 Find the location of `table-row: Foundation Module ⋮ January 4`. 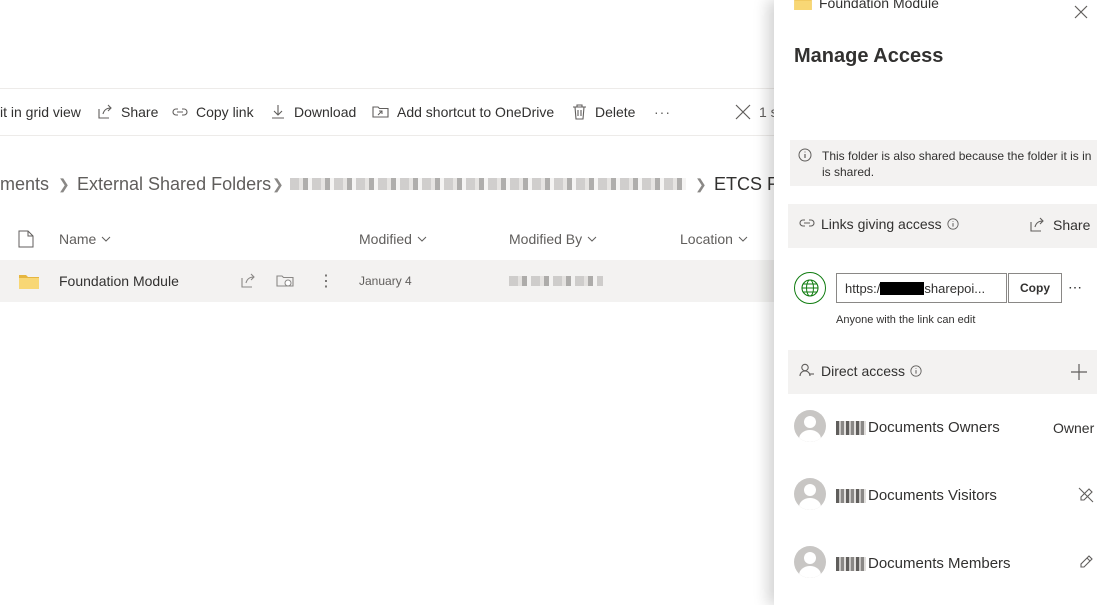

table-row: Foundation Module ⋮ January 4 is located at coordinates (387, 281).